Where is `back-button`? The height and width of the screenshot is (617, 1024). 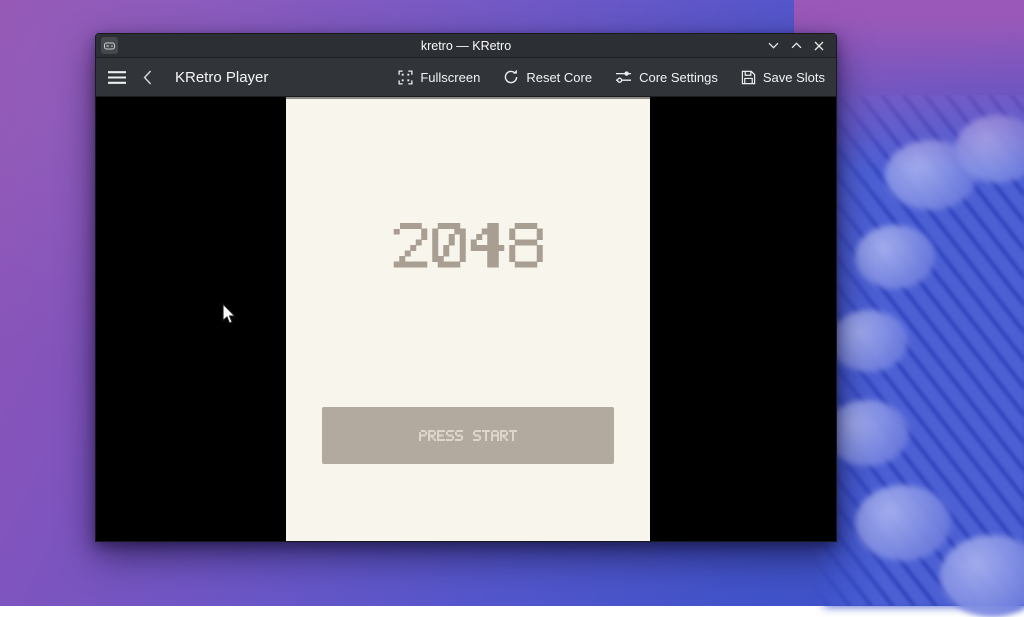
back-button is located at coordinates (147, 77).